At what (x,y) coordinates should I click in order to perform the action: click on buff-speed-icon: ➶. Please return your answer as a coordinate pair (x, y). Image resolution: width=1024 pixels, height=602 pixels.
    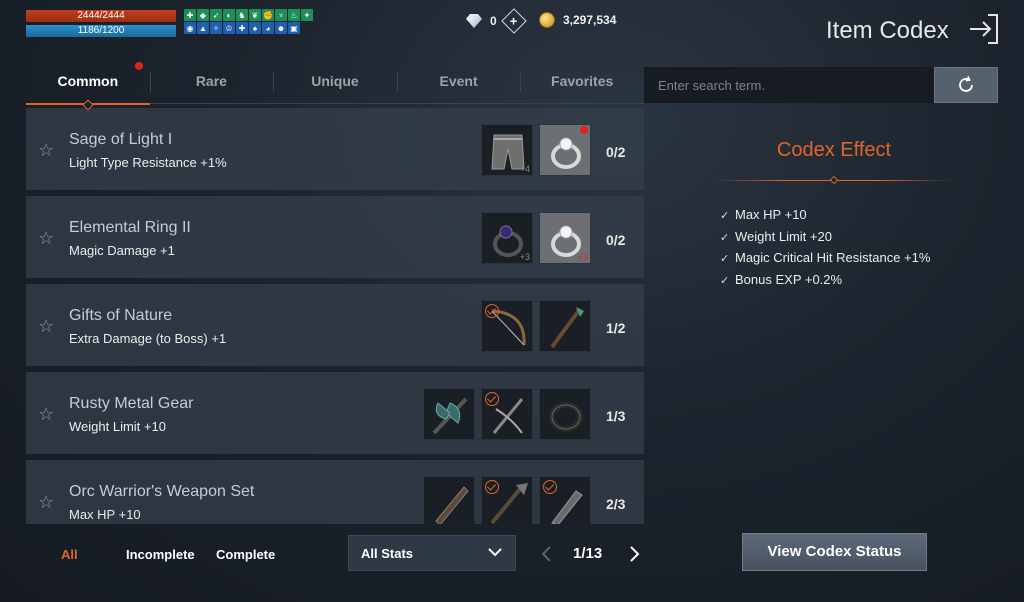
    Looking at the image, I should click on (216, 15).